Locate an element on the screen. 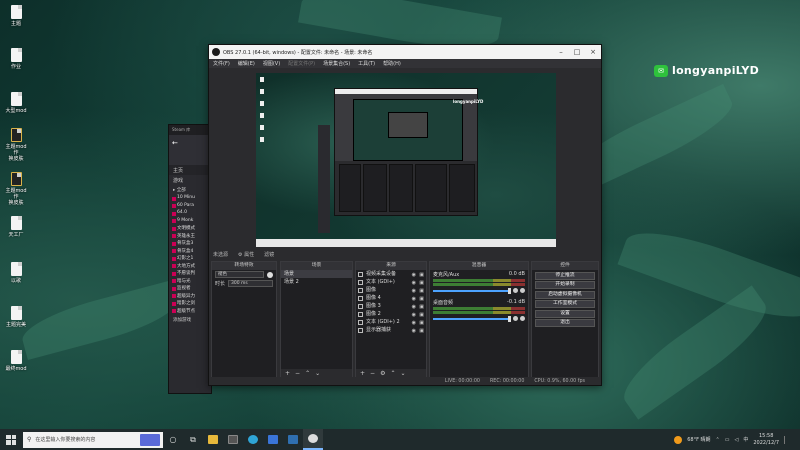 This screenshot has width=800, height=450. bg-window-list-item: 9 Monk is located at coordinates (190, 222).